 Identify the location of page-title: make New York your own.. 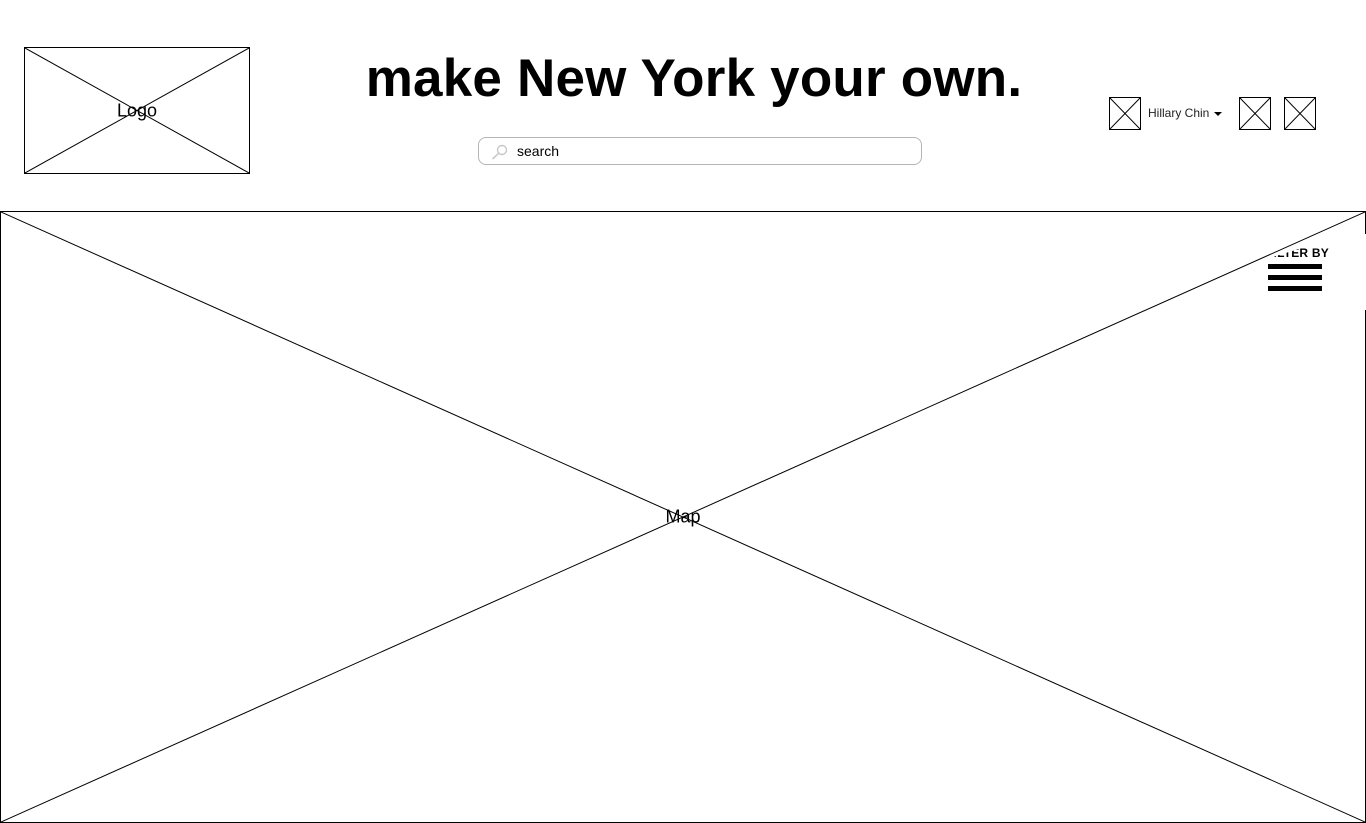
(694, 78).